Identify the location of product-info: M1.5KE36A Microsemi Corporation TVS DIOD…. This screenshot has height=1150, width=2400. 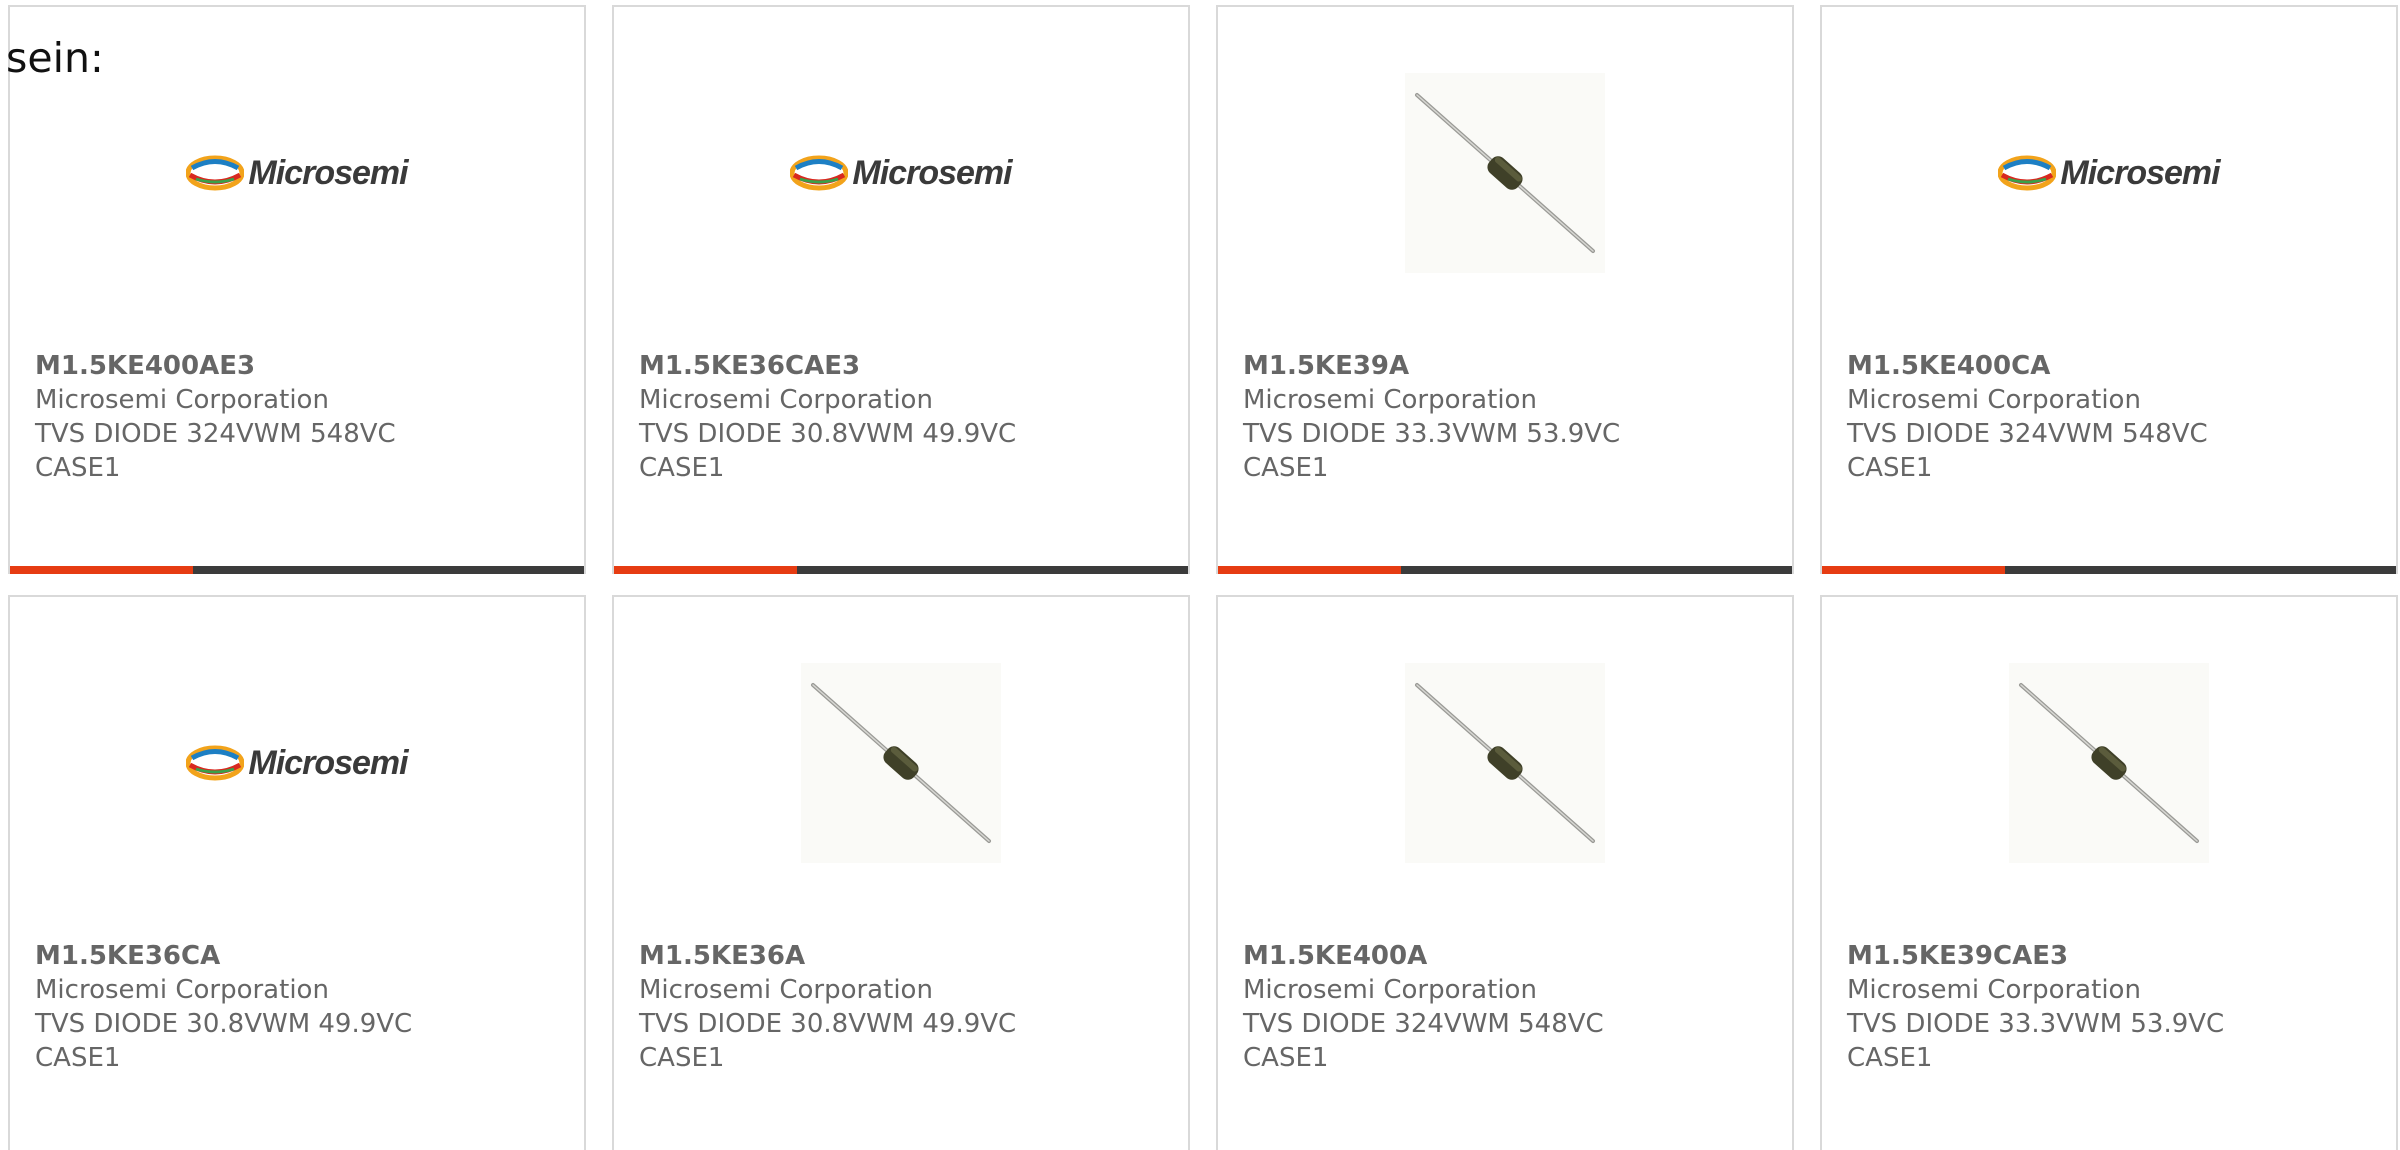
(903, 1007).